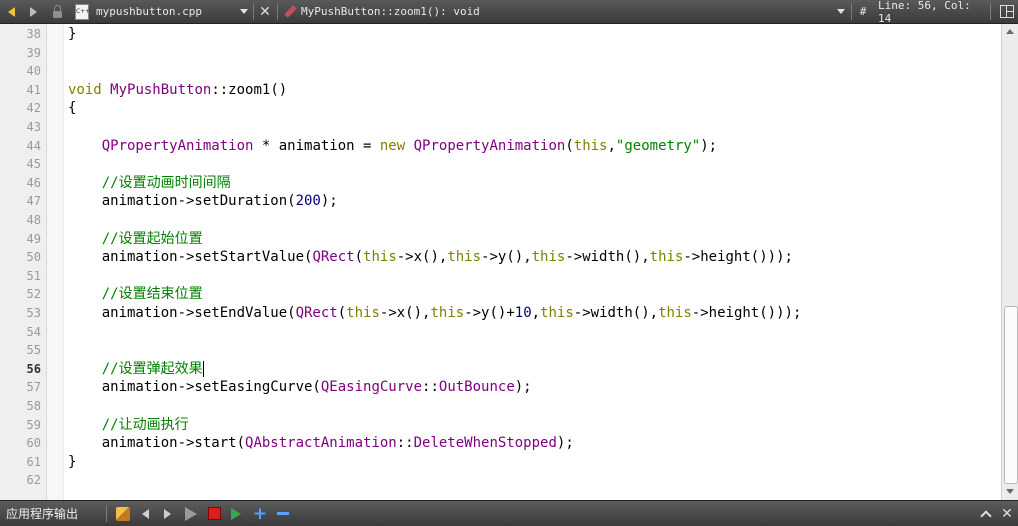 The width and height of the screenshot is (1018, 526). Describe the element at coordinates (33, 480) in the screenshot. I see `line-number: 62` at that location.